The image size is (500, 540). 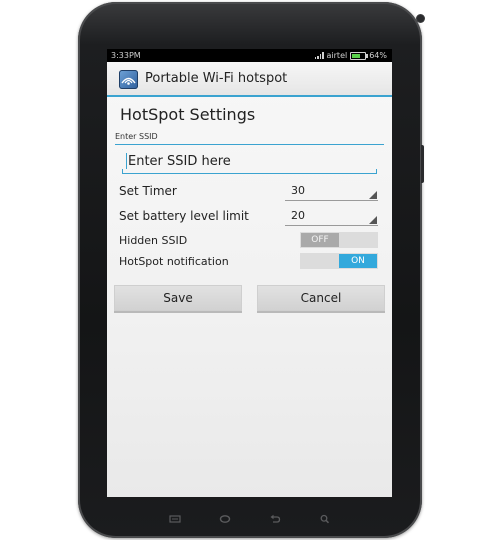 I want to click on status-time: 3:33PM, so click(x=126, y=55).